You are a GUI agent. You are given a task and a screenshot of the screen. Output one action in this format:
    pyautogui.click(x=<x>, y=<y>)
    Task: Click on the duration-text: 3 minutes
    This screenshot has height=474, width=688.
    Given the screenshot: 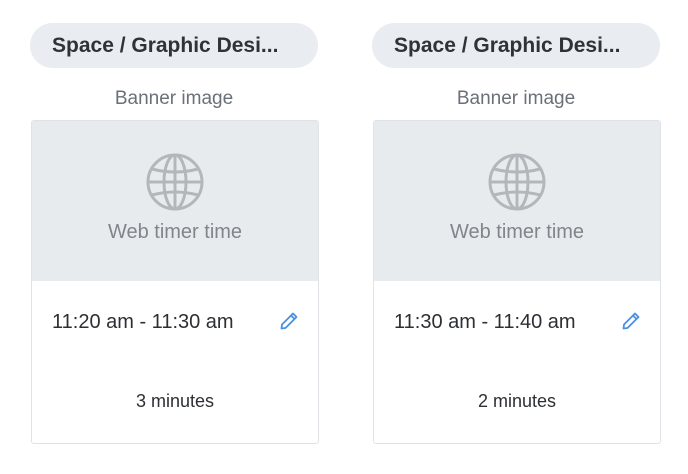 What is the action you would take?
    pyautogui.click(x=175, y=401)
    